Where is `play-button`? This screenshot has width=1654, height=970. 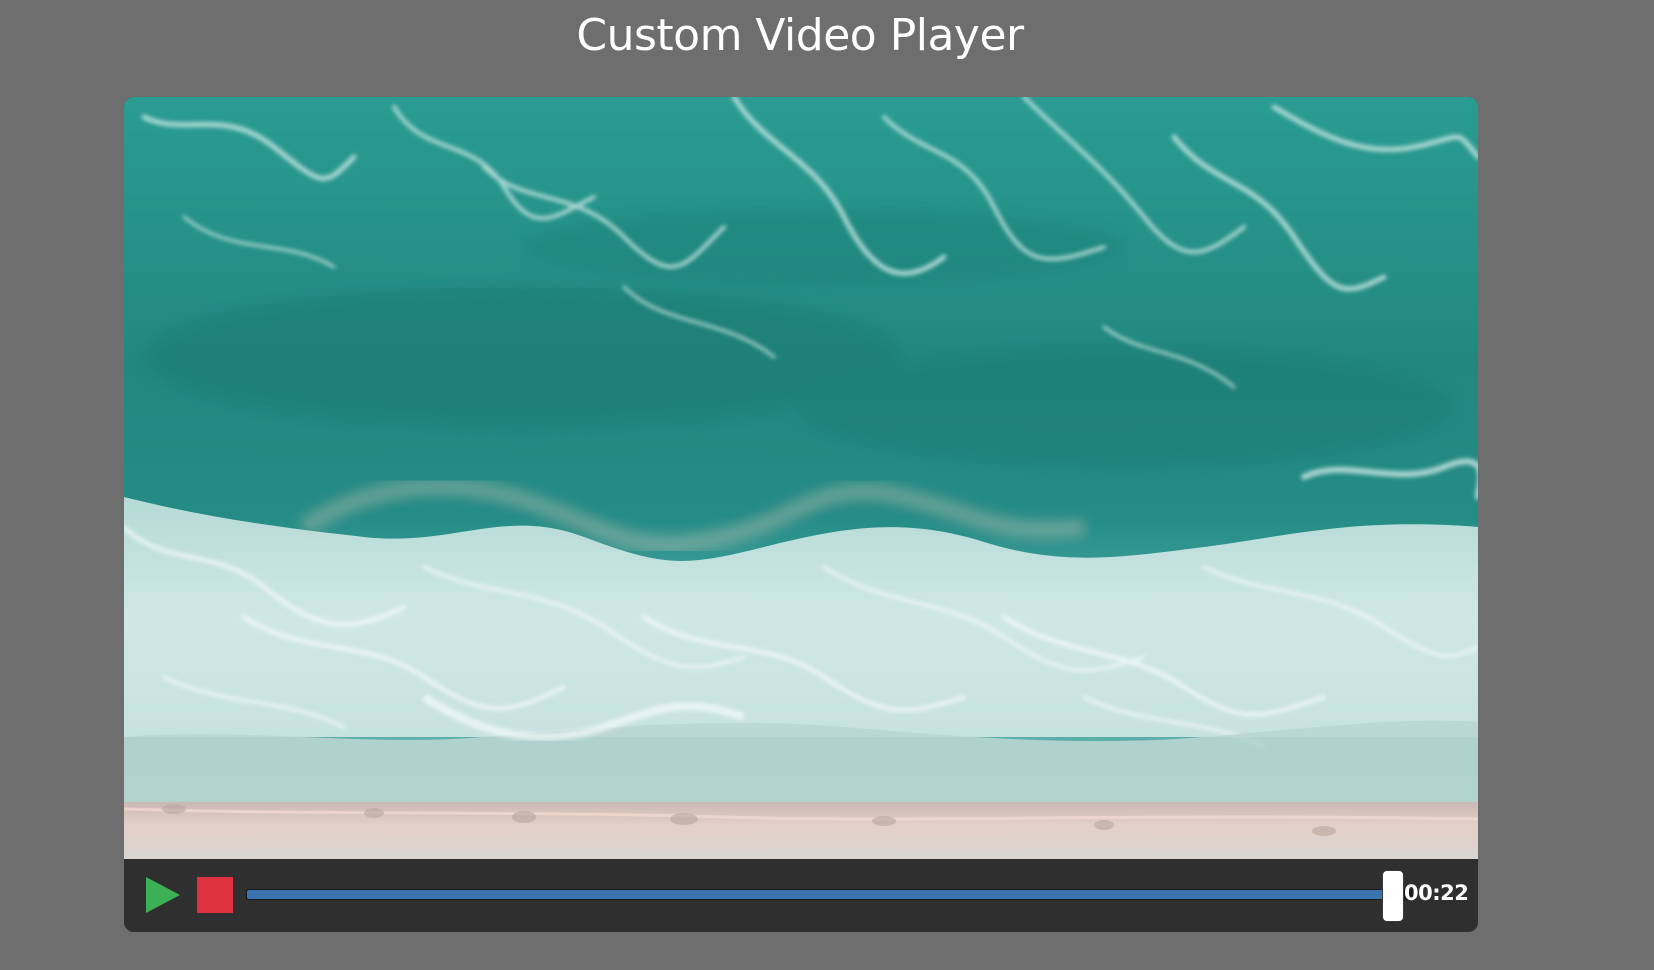
play-button is located at coordinates (163, 895).